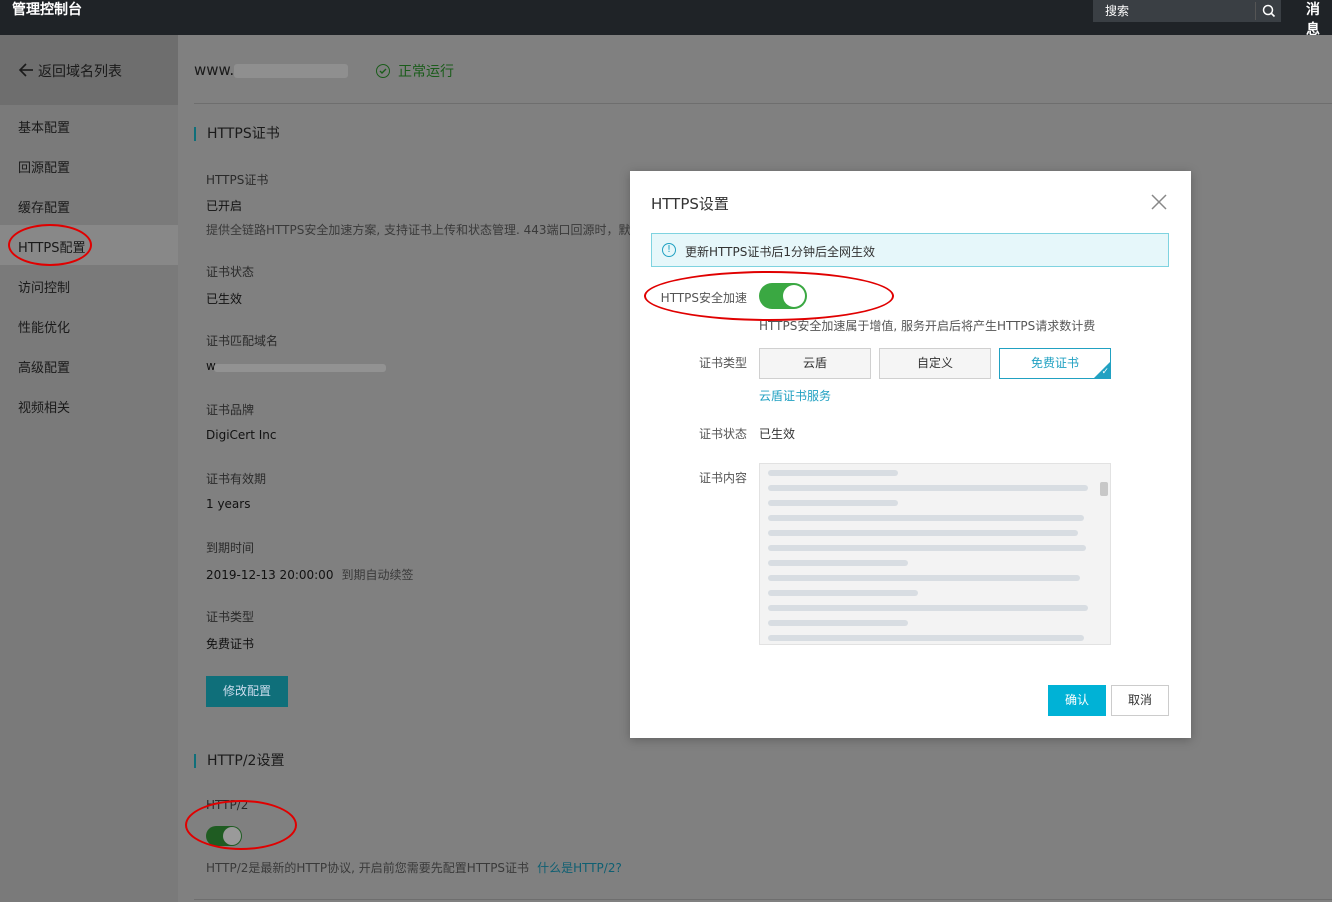  Describe the element at coordinates (44, 328) in the screenshot. I see `sidebar-item-label: 性能优化` at that location.